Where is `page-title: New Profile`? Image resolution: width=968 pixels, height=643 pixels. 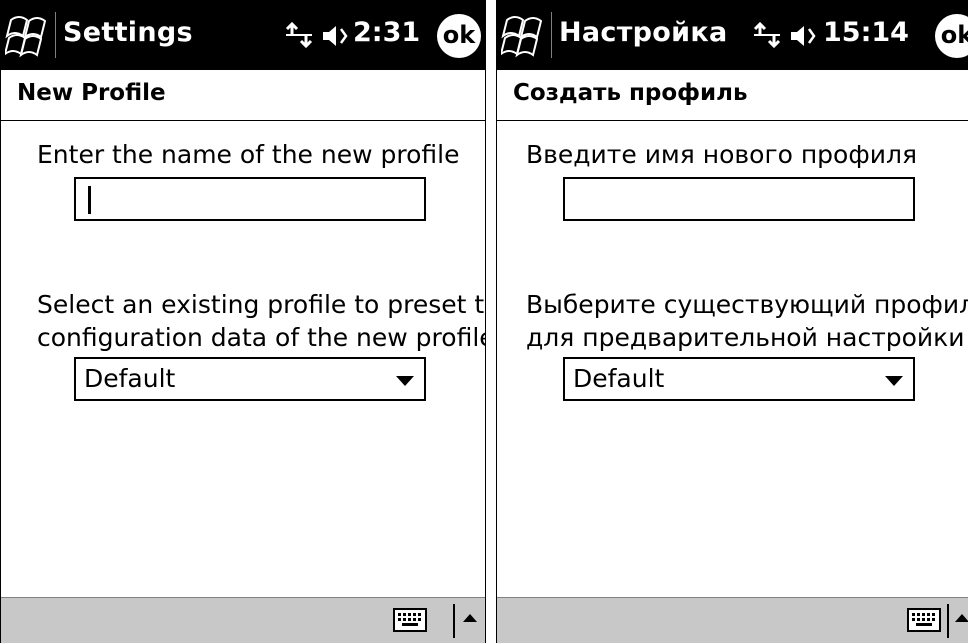 page-title: New Profile is located at coordinates (91, 93).